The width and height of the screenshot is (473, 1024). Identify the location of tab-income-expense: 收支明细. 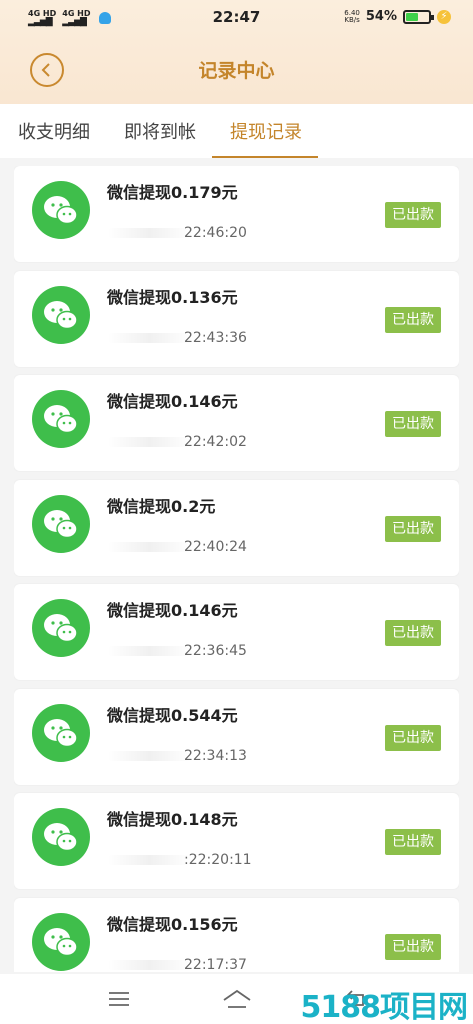
(54, 131).